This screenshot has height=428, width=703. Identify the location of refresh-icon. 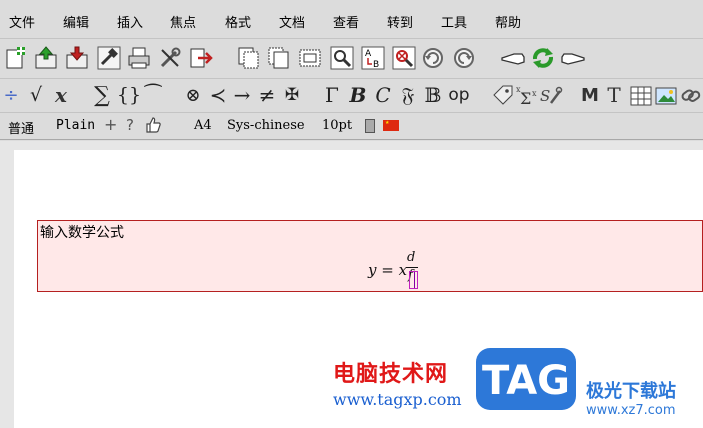
(543, 58).